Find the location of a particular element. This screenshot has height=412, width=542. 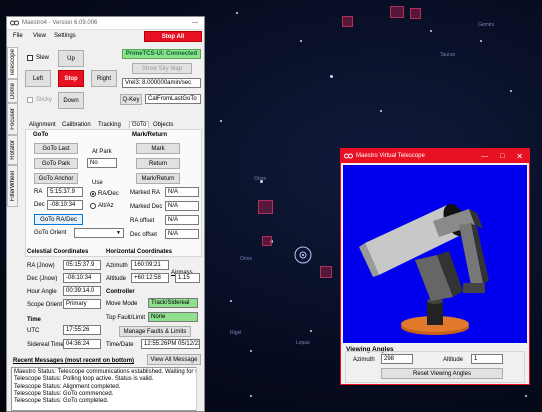

use-radec-radio is located at coordinates (93, 194).